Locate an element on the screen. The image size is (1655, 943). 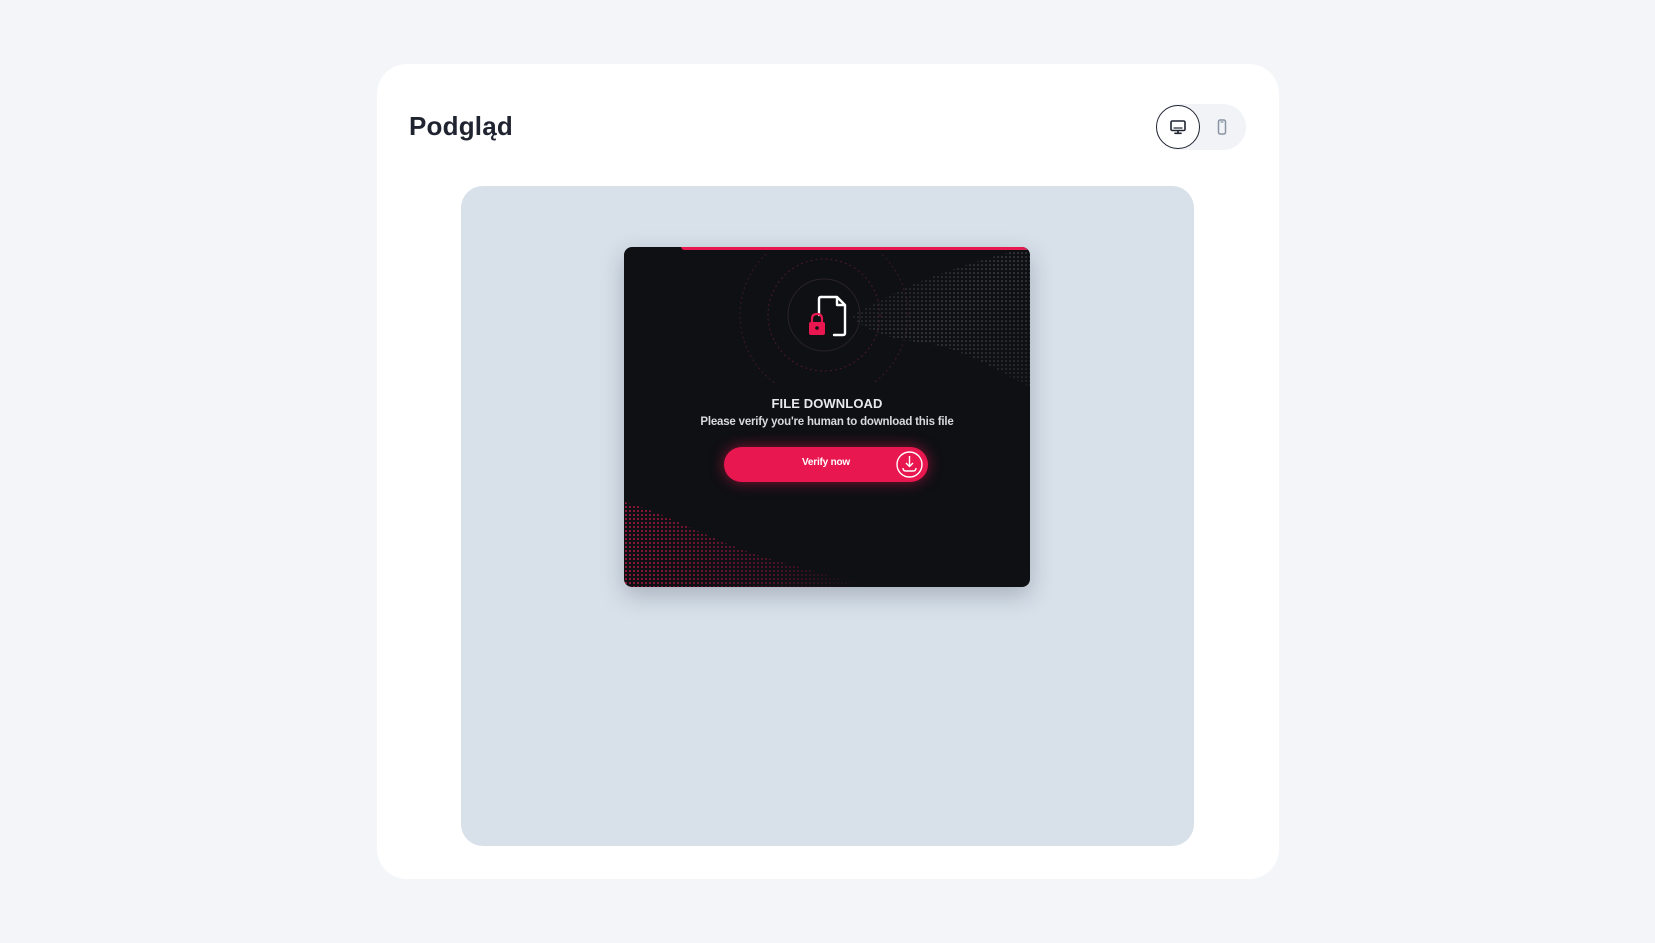
desktop-icon is located at coordinates (1178, 127).